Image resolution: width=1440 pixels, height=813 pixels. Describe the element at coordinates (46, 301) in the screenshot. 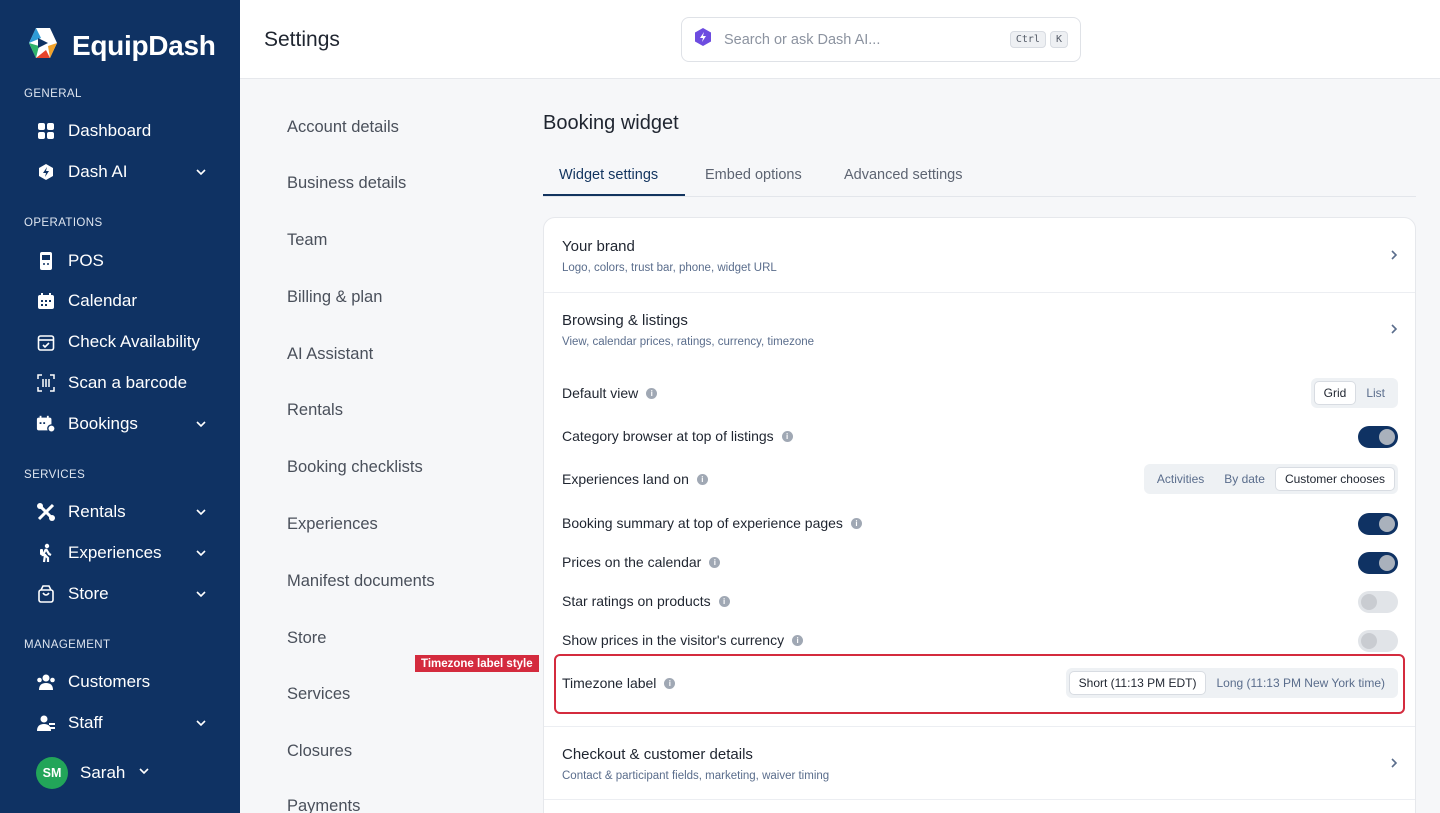

I see `calendar-icon` at that location.